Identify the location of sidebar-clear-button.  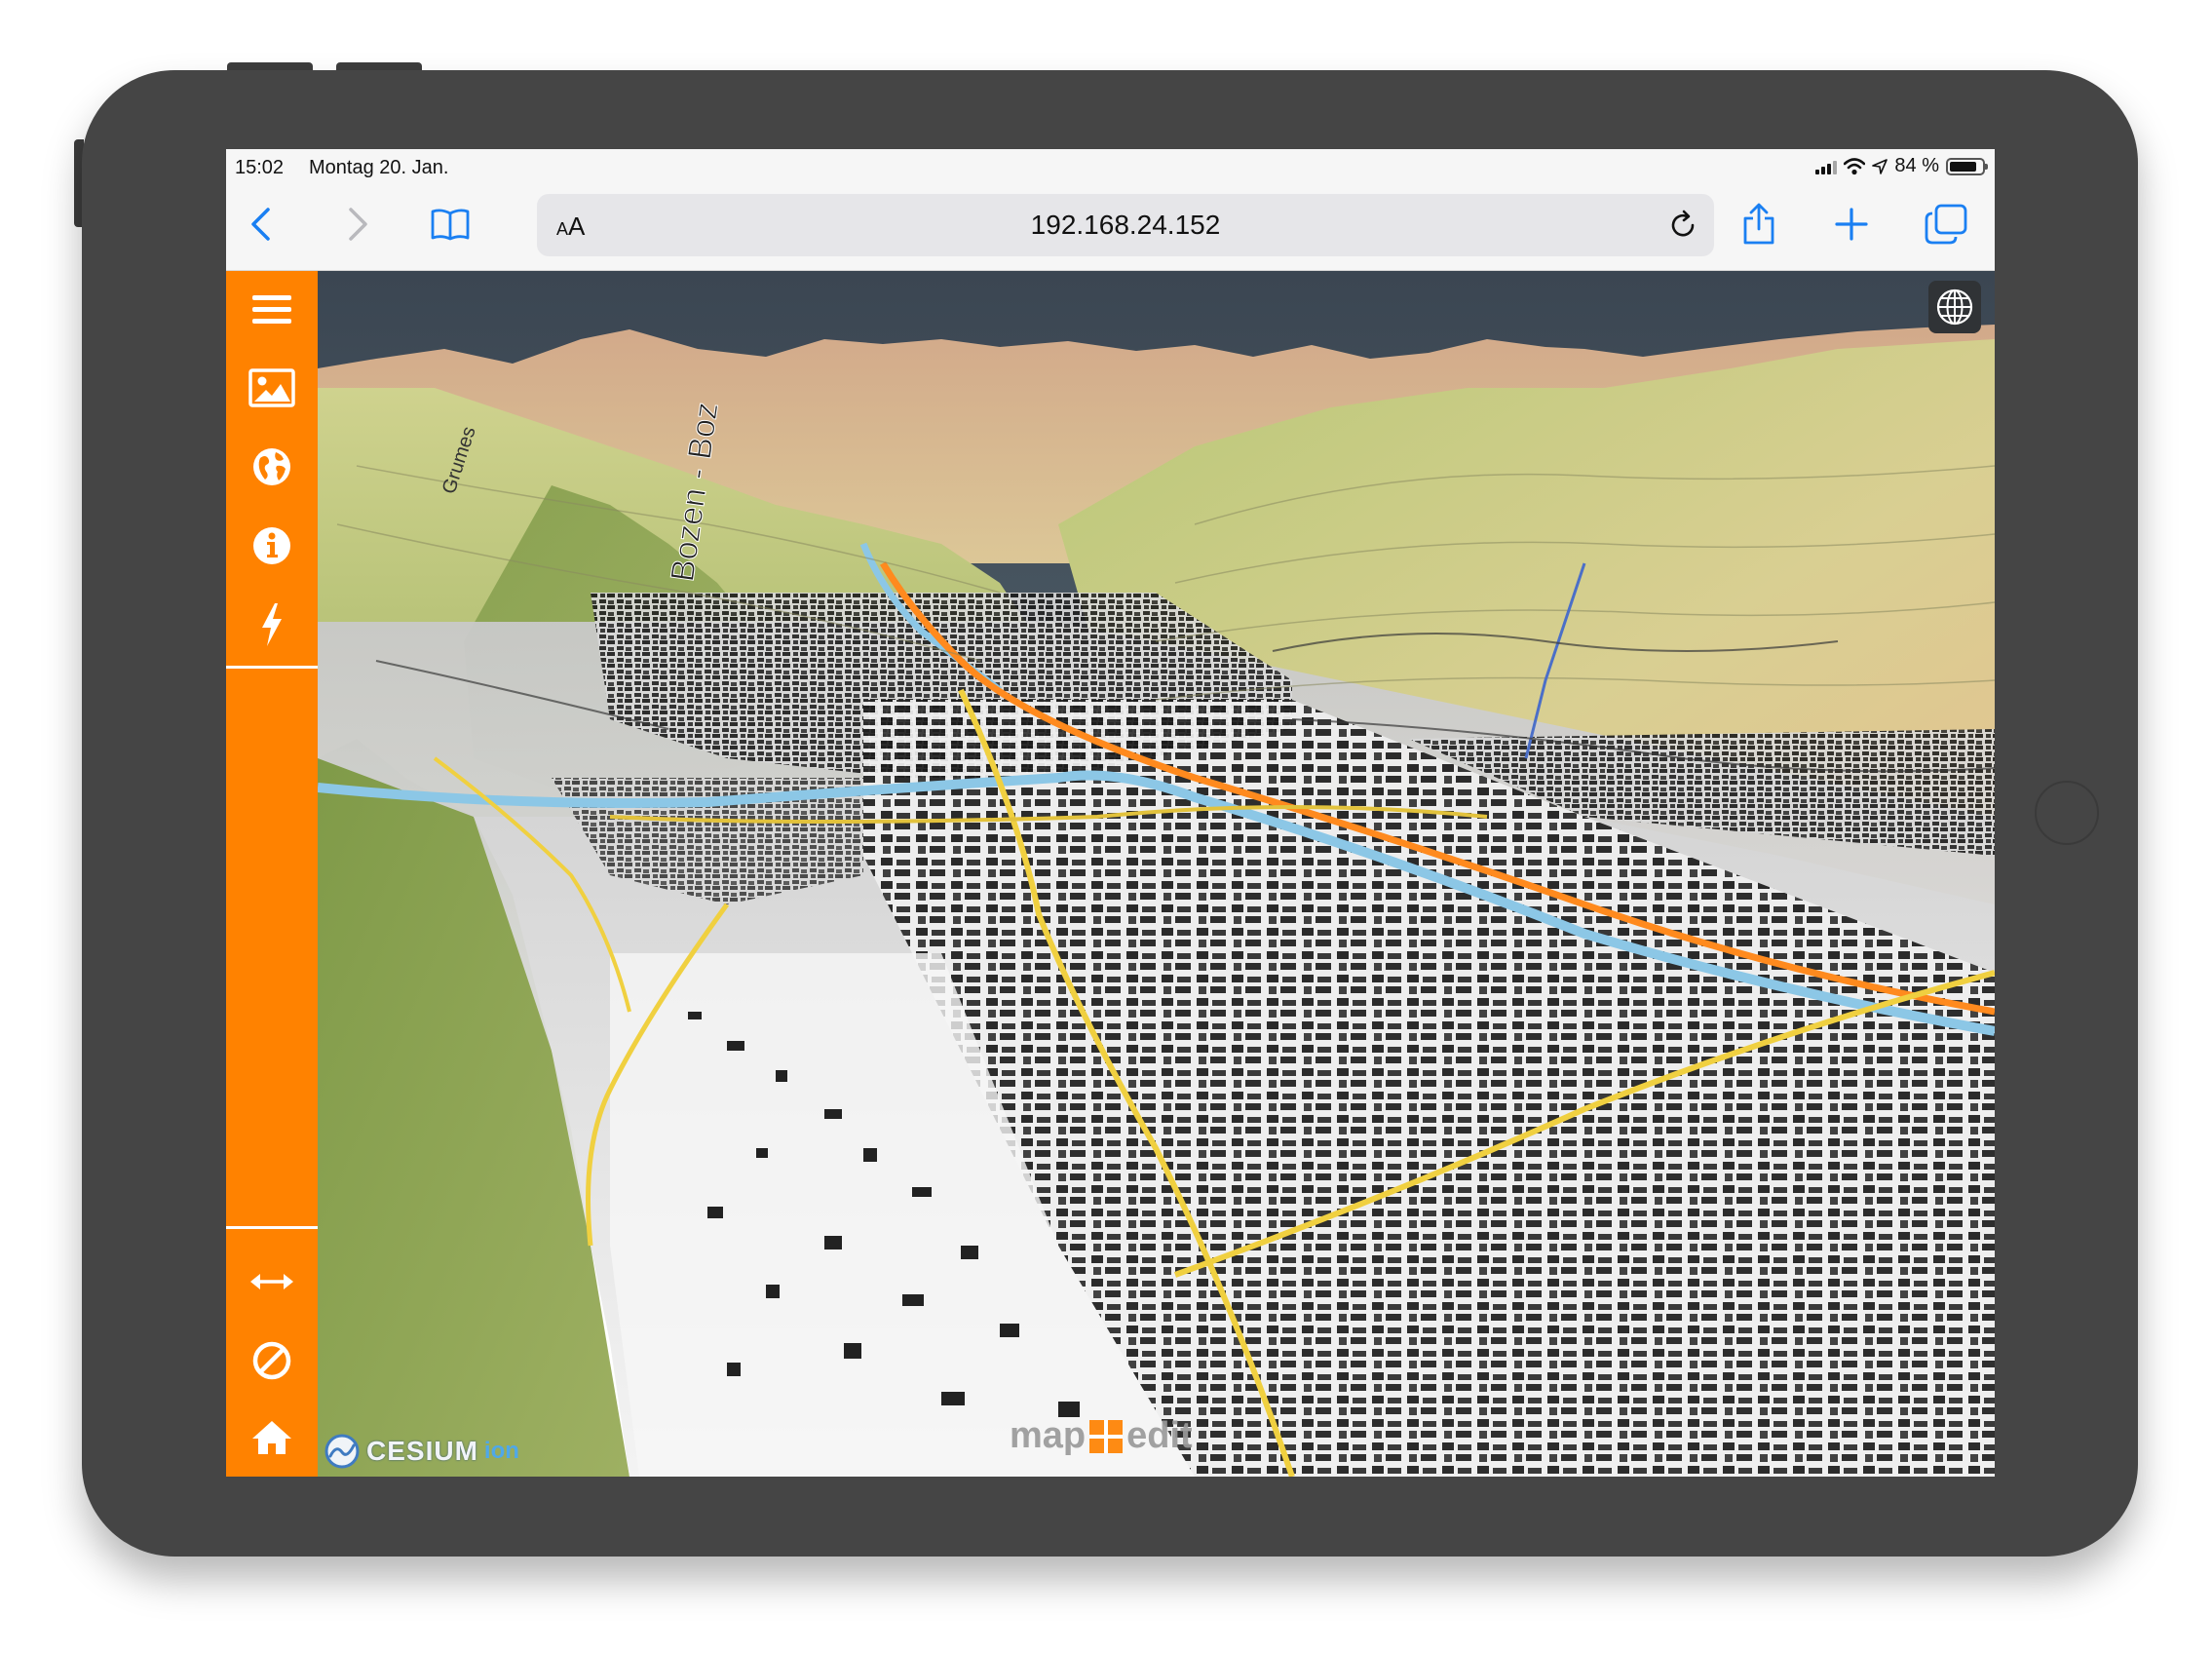
(272, 1360).